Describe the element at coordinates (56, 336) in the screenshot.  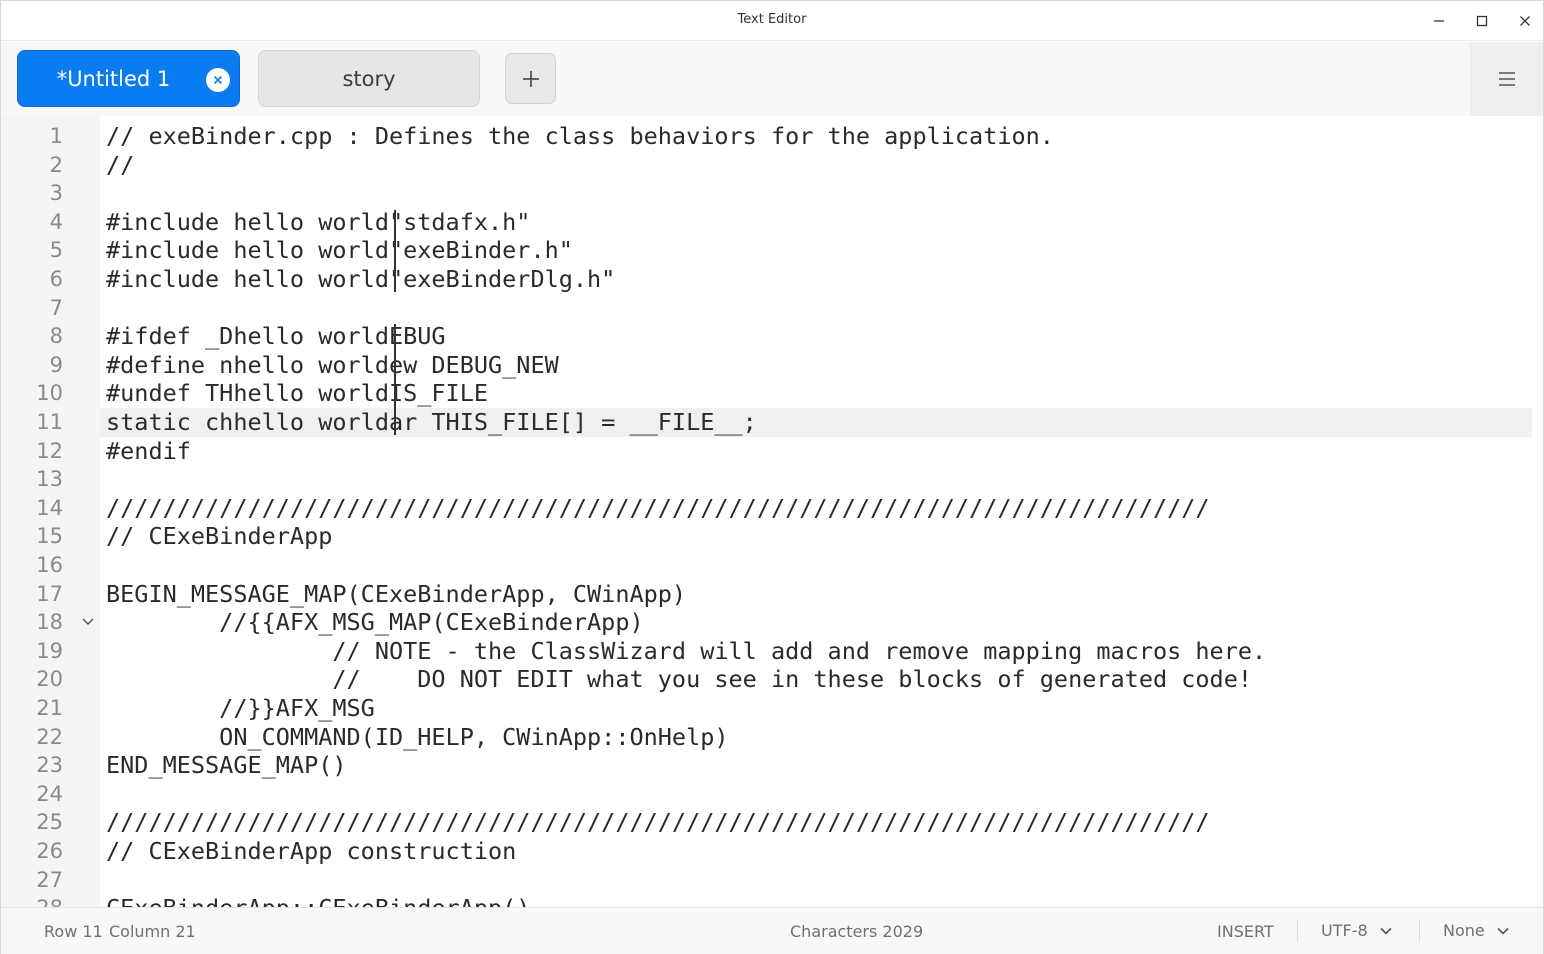
I see `line-number: 8` at that location.